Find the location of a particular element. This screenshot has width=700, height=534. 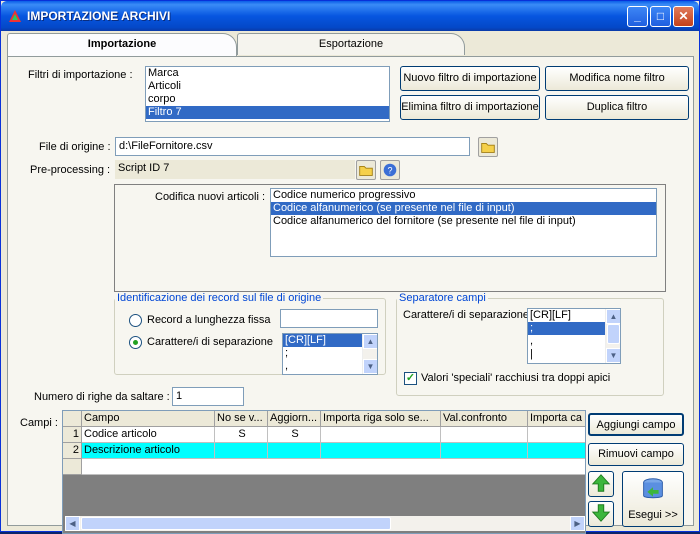

row-number: 1 is located at coordinates (72, 435).